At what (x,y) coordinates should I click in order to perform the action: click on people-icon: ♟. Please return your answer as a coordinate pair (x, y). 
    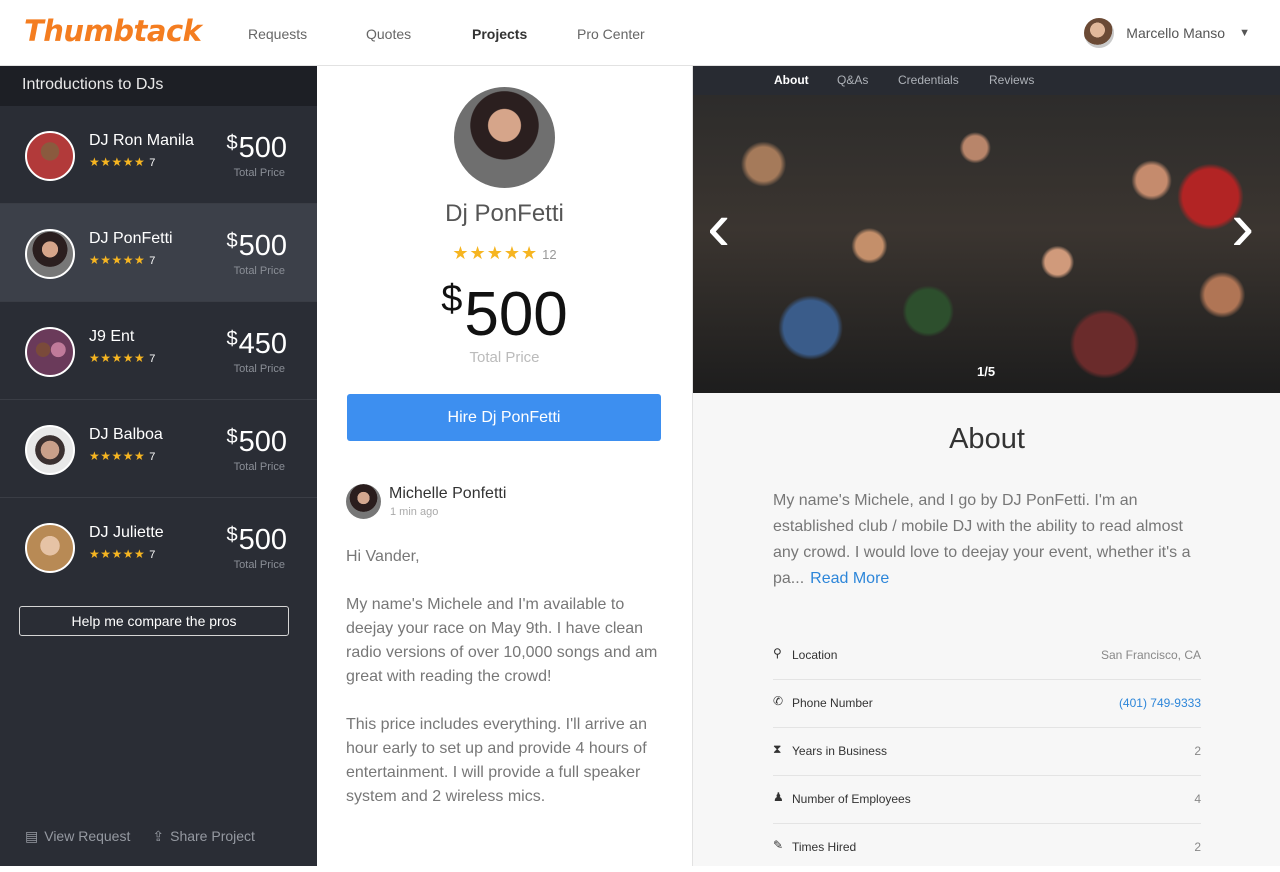
    Looking at the image, I should click on (778, 797).